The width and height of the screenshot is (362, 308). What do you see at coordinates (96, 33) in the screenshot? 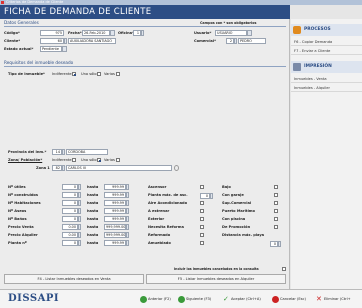
I see `fecha-input: 26-Feb-2010` at bounding box center [96, 33].